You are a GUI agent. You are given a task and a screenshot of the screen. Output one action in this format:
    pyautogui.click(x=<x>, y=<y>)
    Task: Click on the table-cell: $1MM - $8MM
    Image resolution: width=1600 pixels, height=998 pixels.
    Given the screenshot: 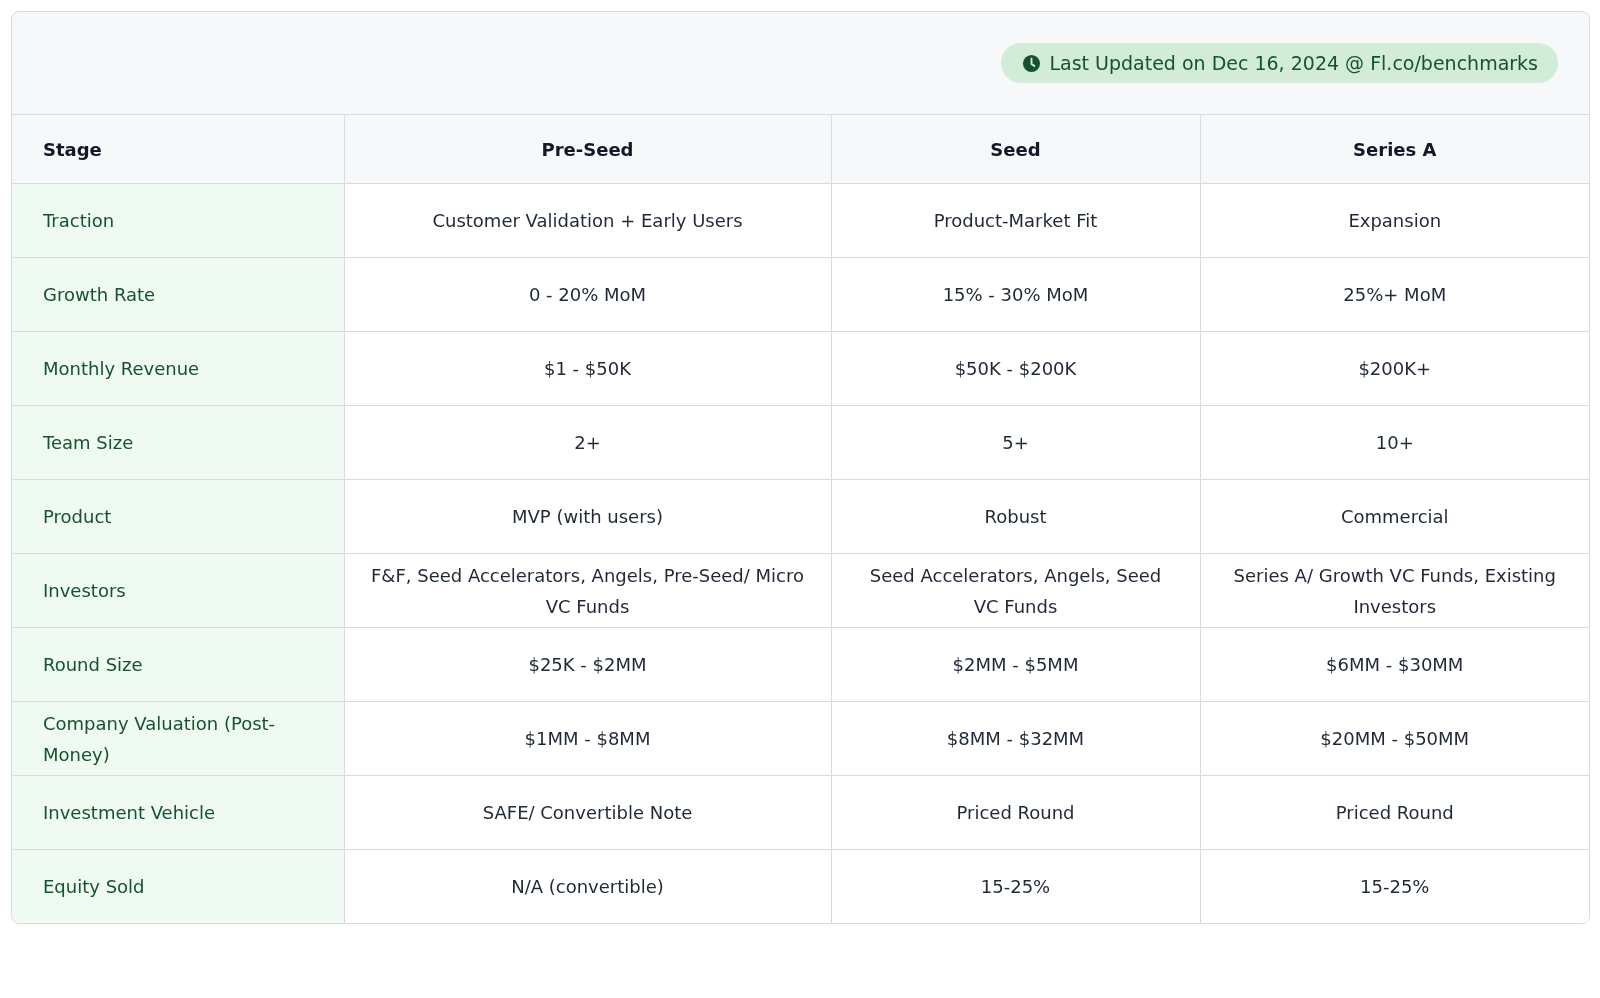 What is the action you would take?
    pyautogui.click(x=587, y=738)
    